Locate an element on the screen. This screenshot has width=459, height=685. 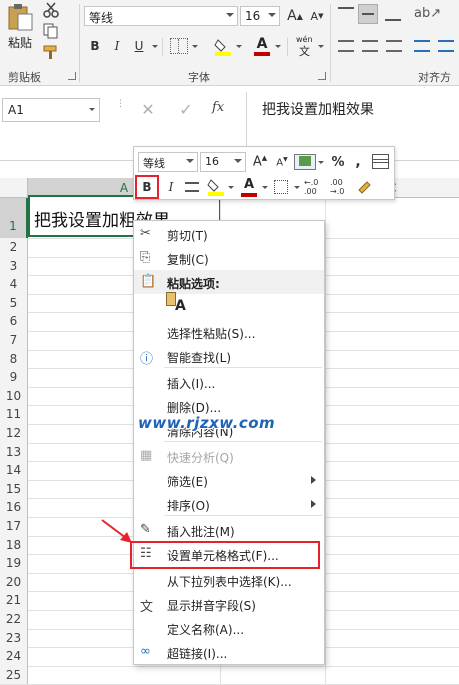
row-header: 4 is located at coordinates (14, 284).